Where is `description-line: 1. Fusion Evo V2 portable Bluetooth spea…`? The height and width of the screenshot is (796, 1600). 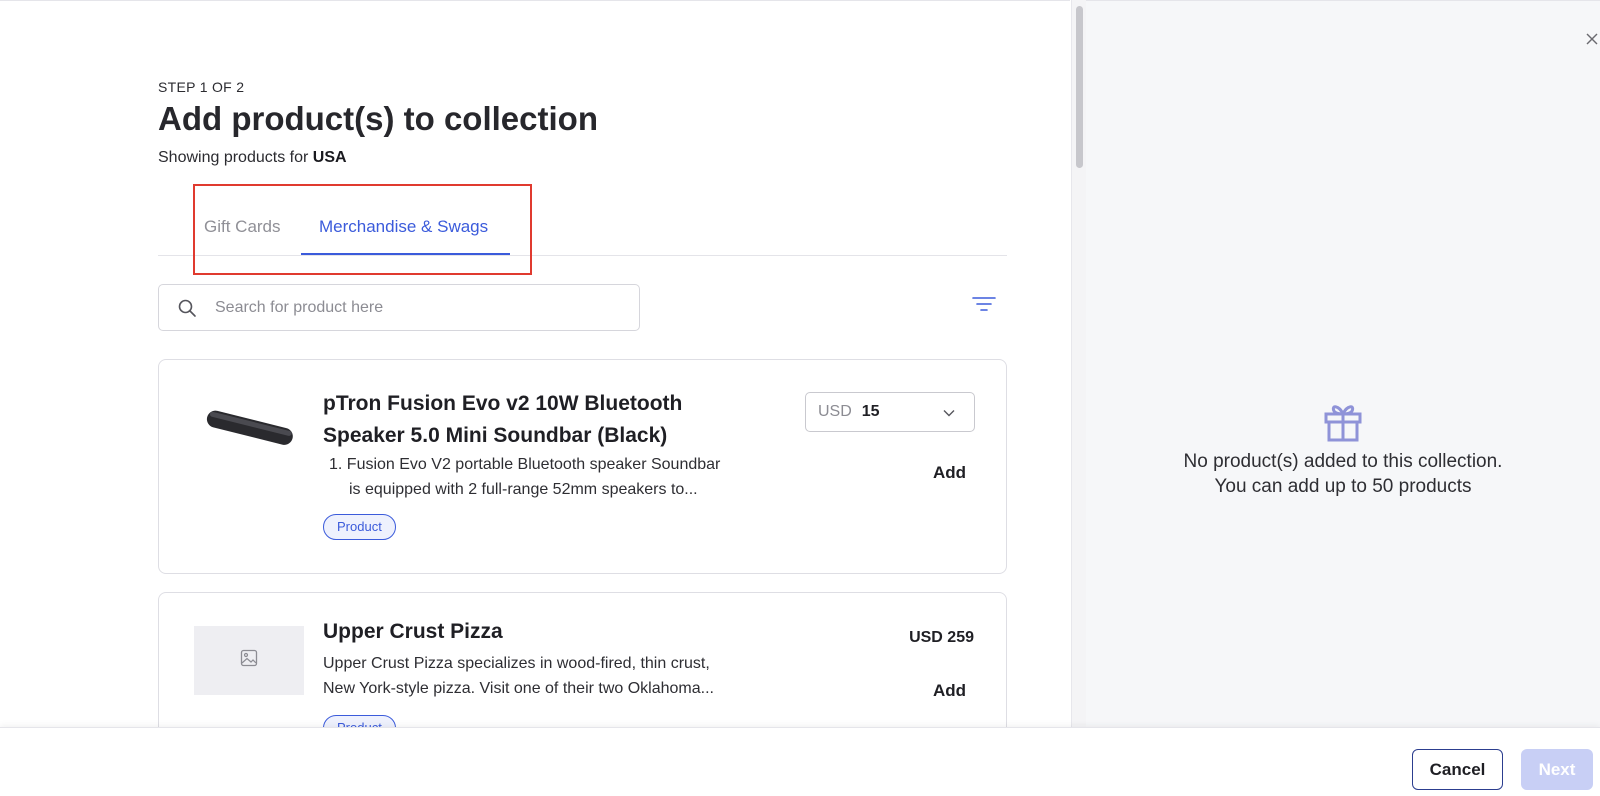
description-line: 1. Fusion Evo V2 portable Bluetooth spea… is located at coordinates (525, 464).